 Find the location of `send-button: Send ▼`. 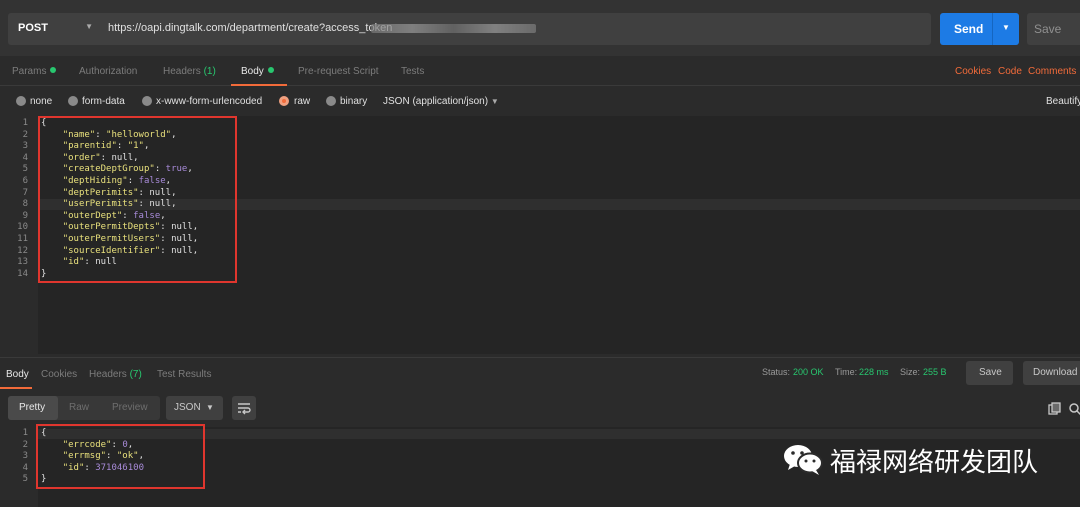

send-button: Send ▼ is located at coordinates (979, 29).